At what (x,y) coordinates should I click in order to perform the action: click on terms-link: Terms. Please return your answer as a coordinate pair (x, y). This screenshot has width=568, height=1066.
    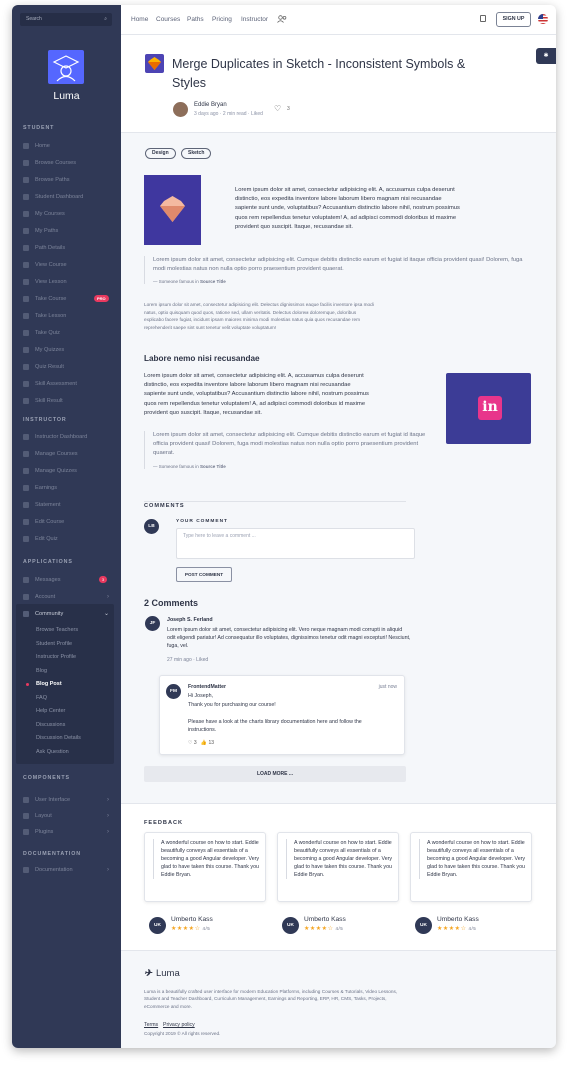
    Looking at the image, I should click on (151, 1025).